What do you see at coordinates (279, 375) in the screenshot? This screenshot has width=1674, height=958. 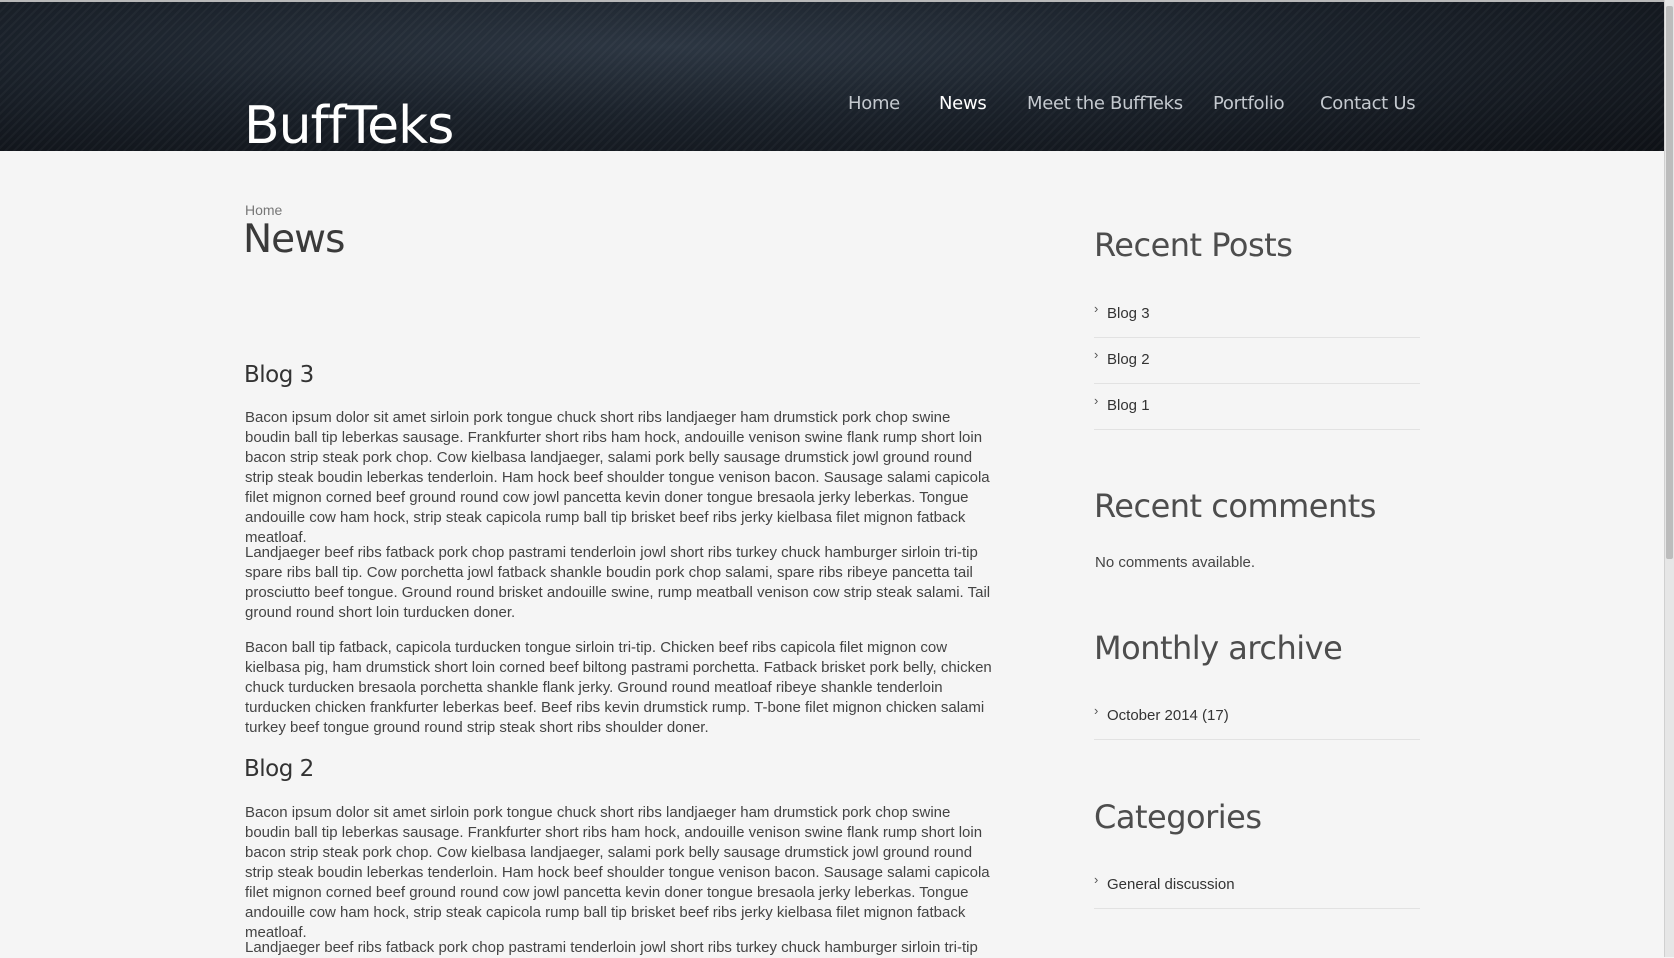 I see `post-title-blog-3: Blog 3` at bounding box center [279, 375].